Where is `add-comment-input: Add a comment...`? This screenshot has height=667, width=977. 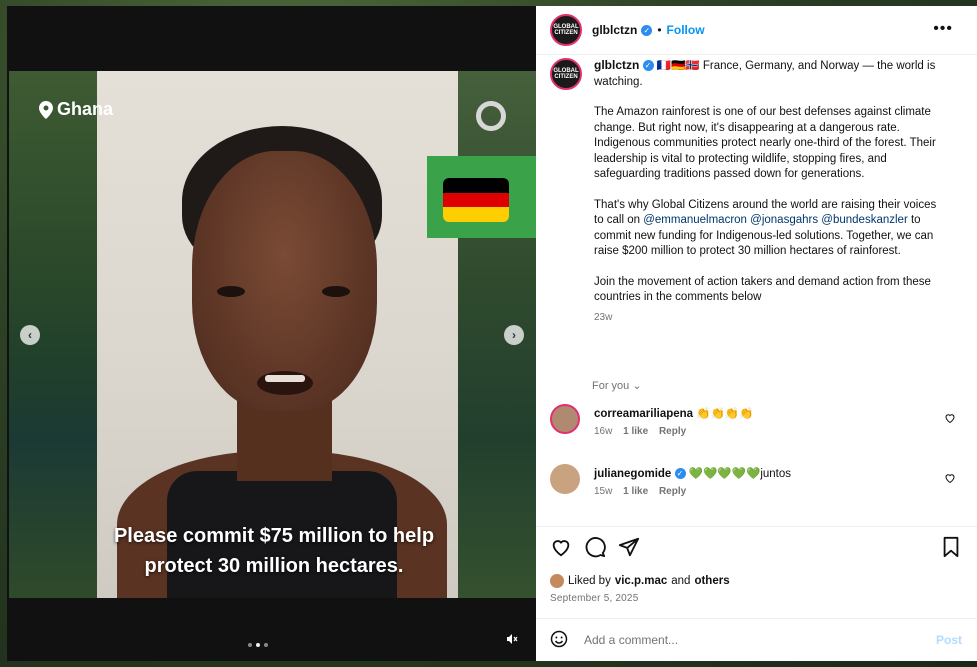
add-comment-input: Add a comment... is located at coordinates (631, 640).